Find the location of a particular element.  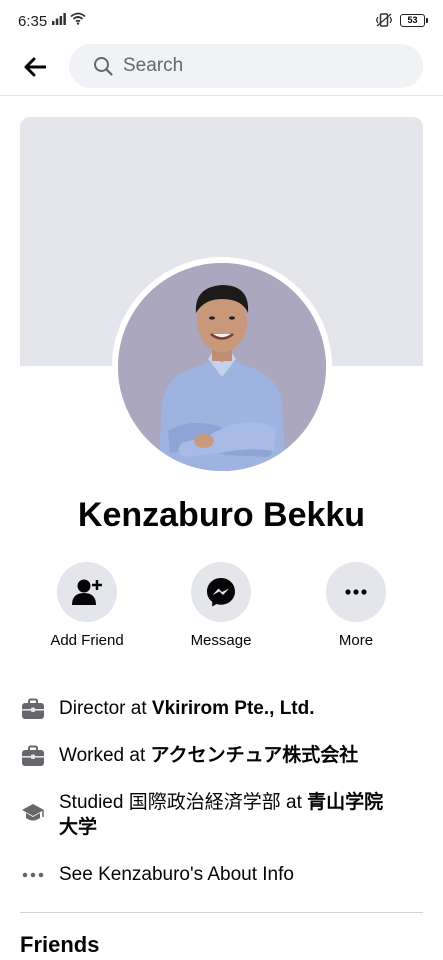

info-row-current-work: Director at Vkirirom Pte., Ltd. is located at coordinates (221, 709).